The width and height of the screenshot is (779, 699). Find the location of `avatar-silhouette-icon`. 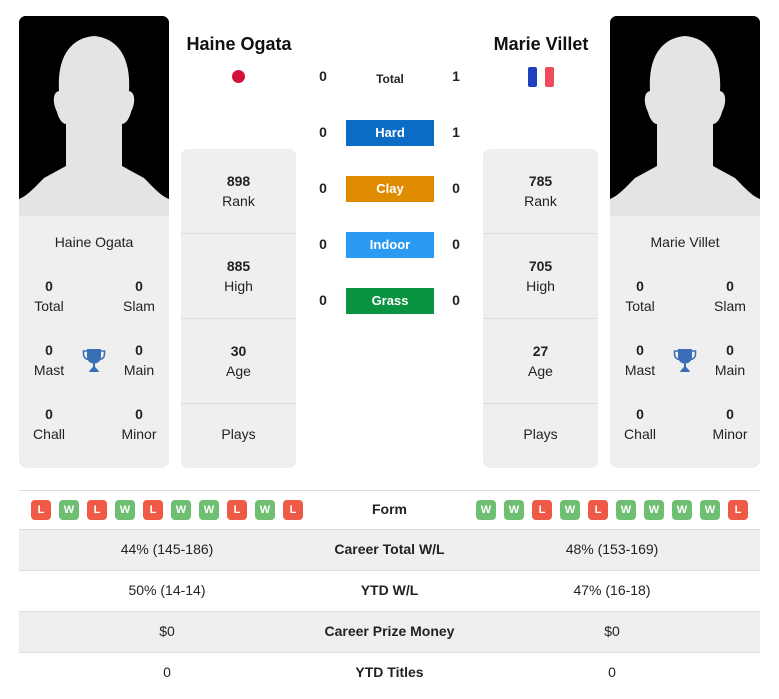

avatar-silhouette-icon is located at coordinates (94, 116).